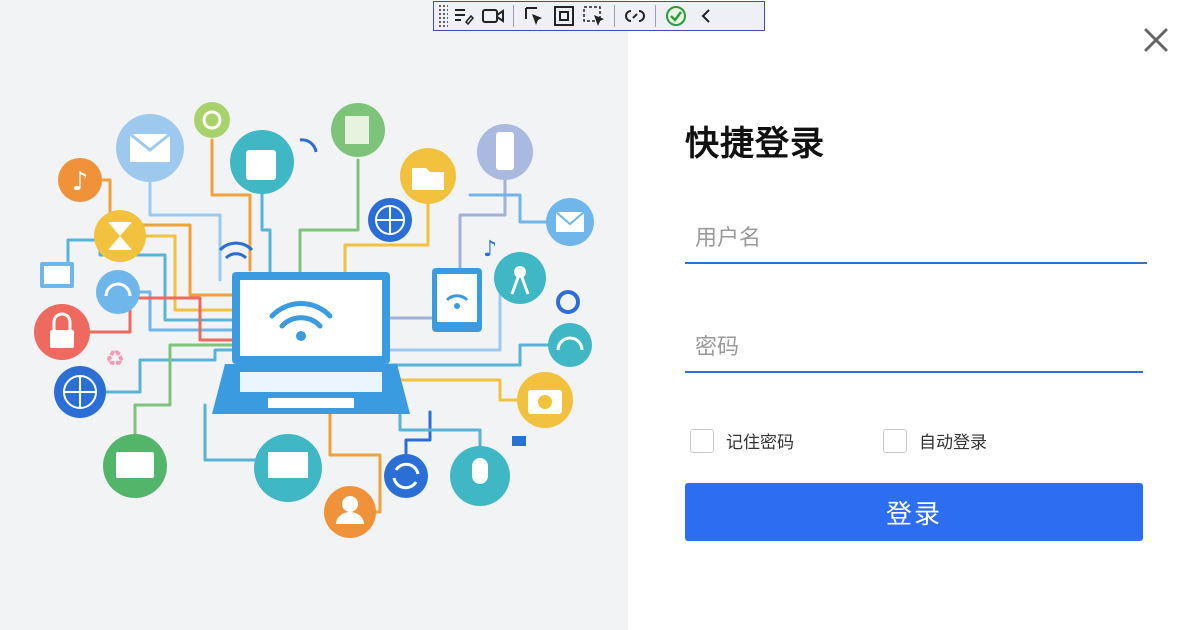 The width and height of the screenshot is (1200, 630). I want to click on auto-login-label: 自动登录, so click(953, 443).